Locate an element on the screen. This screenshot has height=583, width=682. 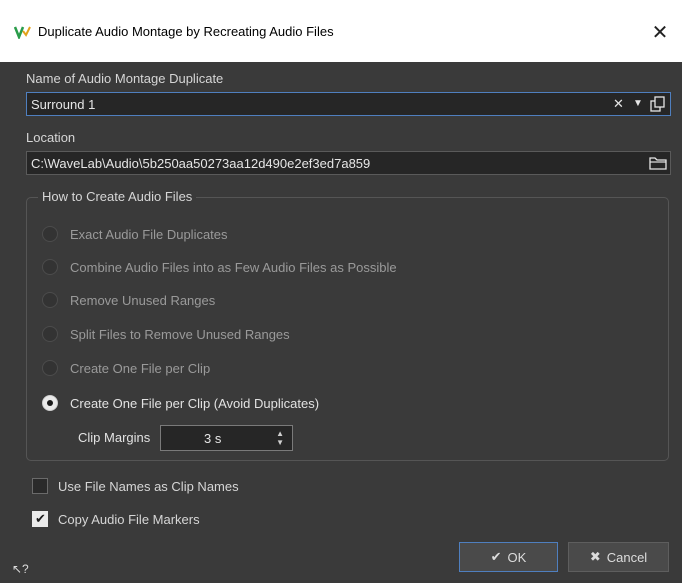
name-input: Surround 1 ✕ ▼ is located at coordinates (348, 104).